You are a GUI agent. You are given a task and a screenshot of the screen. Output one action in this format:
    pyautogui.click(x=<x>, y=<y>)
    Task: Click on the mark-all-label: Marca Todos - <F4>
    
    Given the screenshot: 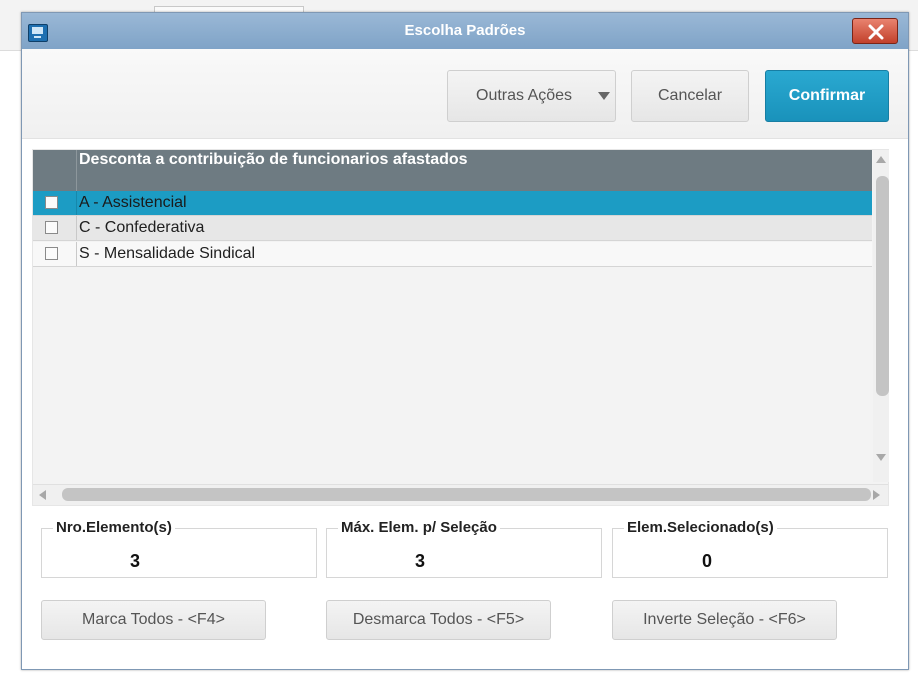 What is the action you would take?
    pyautogui.click(x=153, y=619)
    